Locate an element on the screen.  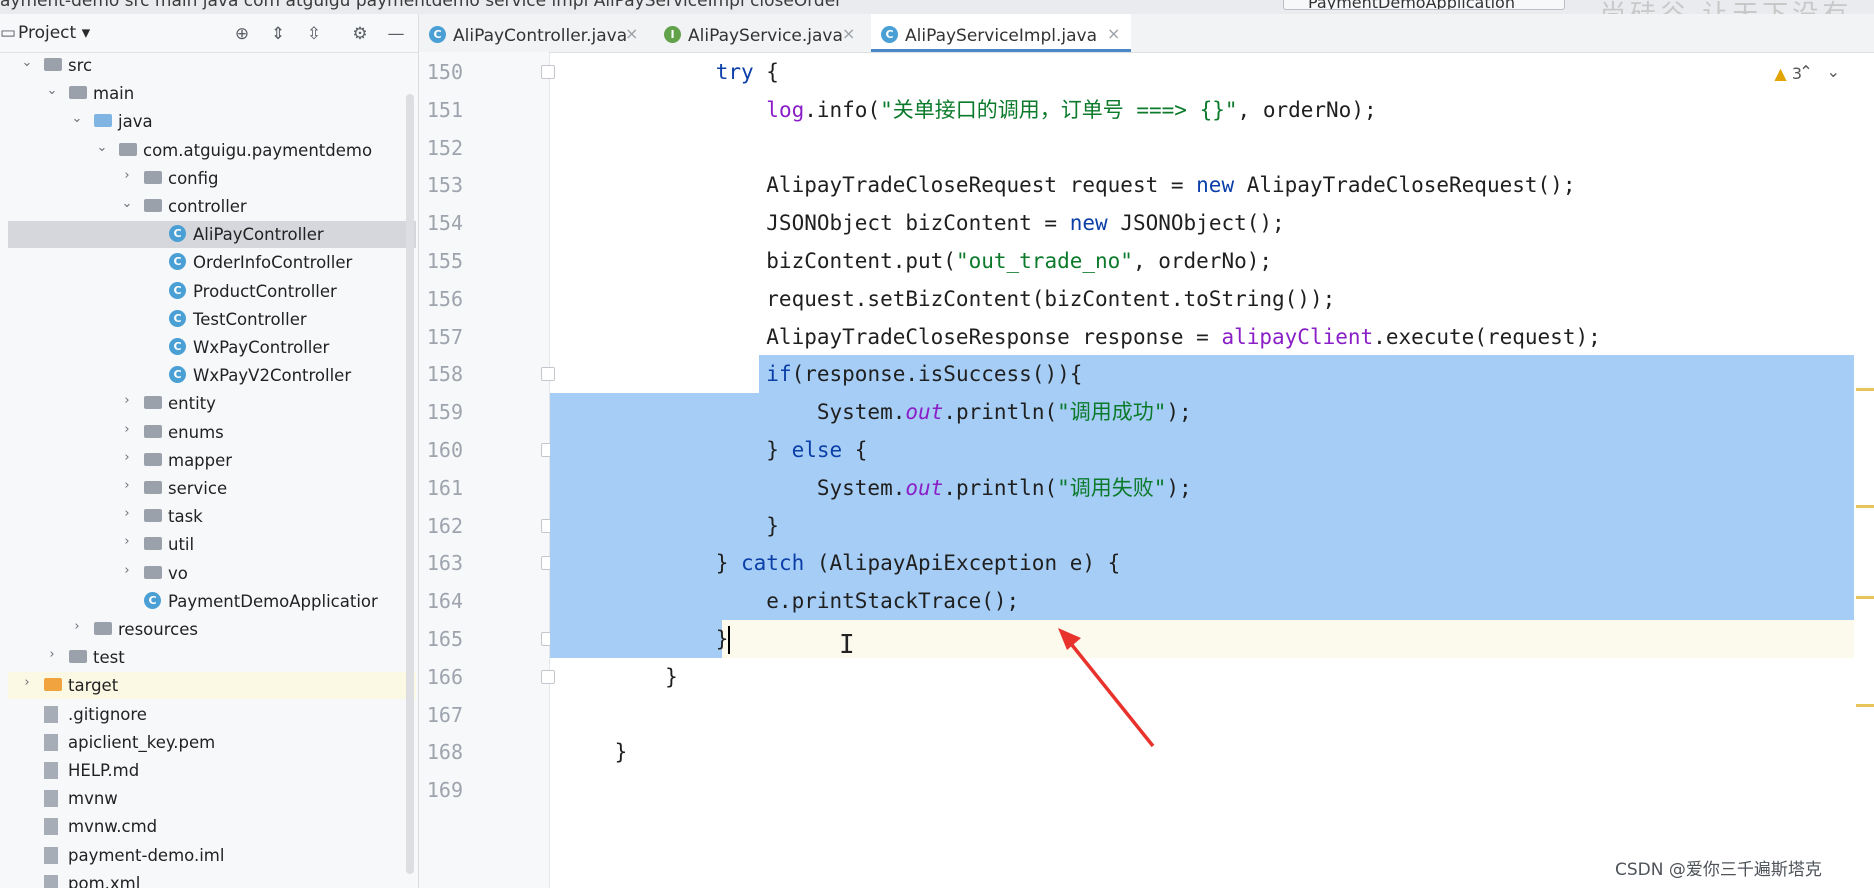
code-line: System.out.println("调用失败"); is located at coordinates (878, 488).